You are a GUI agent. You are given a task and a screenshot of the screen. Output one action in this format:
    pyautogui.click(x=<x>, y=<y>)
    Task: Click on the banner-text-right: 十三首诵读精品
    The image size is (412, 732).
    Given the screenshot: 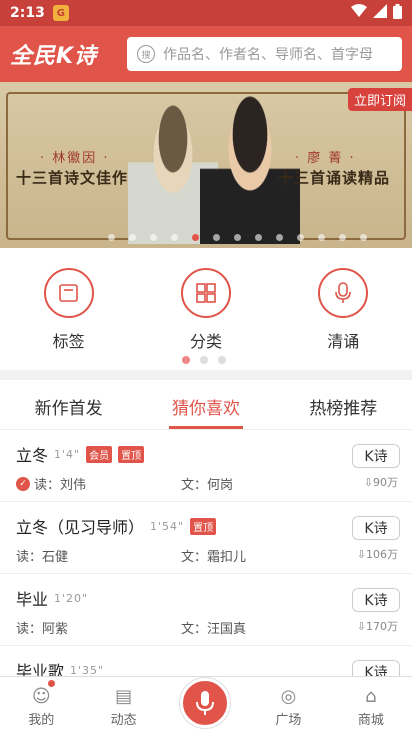 What is the action you would take?
    pyautogui.click(x=334, y=178)
    